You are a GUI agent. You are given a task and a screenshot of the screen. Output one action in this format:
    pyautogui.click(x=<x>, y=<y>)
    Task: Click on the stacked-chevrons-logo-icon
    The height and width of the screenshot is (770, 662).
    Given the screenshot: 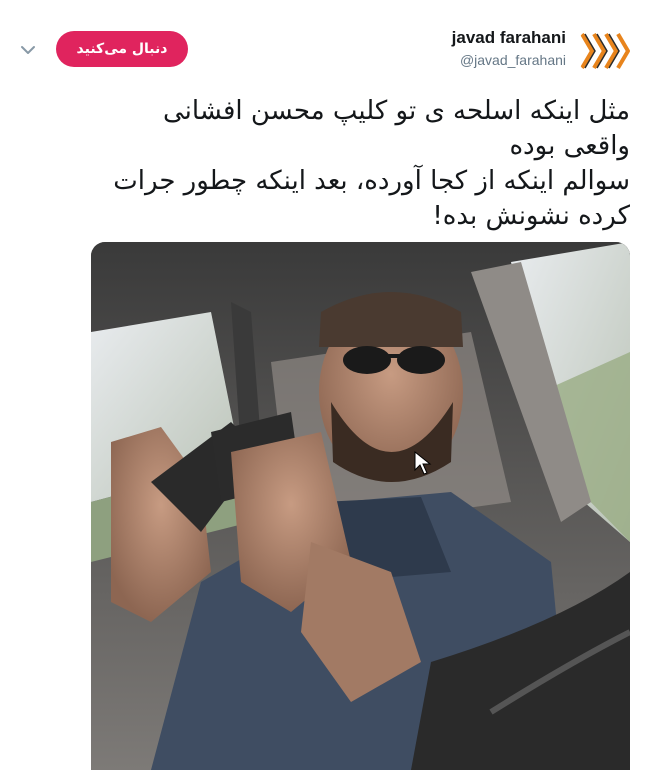 What is the action you would take?
    pyautogui.click(x=605, y=51)
    